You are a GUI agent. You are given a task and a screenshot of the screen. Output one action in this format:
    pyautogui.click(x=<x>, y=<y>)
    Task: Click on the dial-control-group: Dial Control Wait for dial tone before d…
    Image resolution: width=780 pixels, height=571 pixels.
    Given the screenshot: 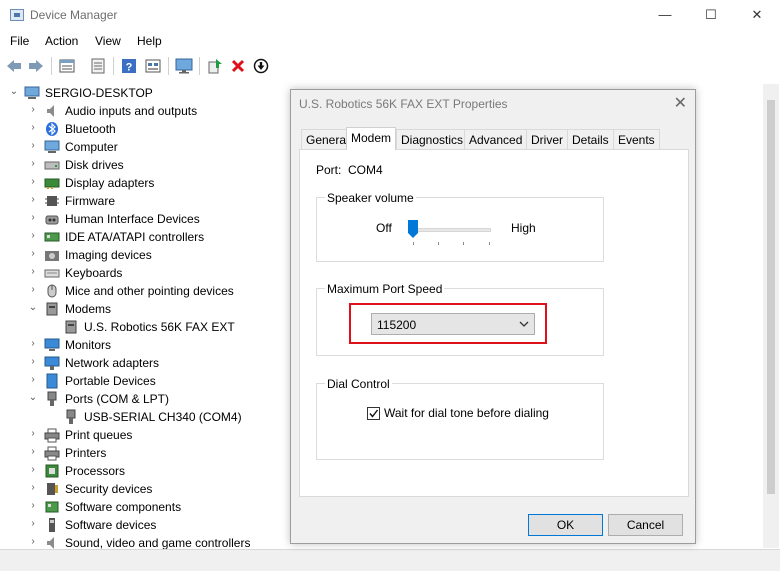 What is the action you would take?
    pyautogui.click(x=460, y=418)
    